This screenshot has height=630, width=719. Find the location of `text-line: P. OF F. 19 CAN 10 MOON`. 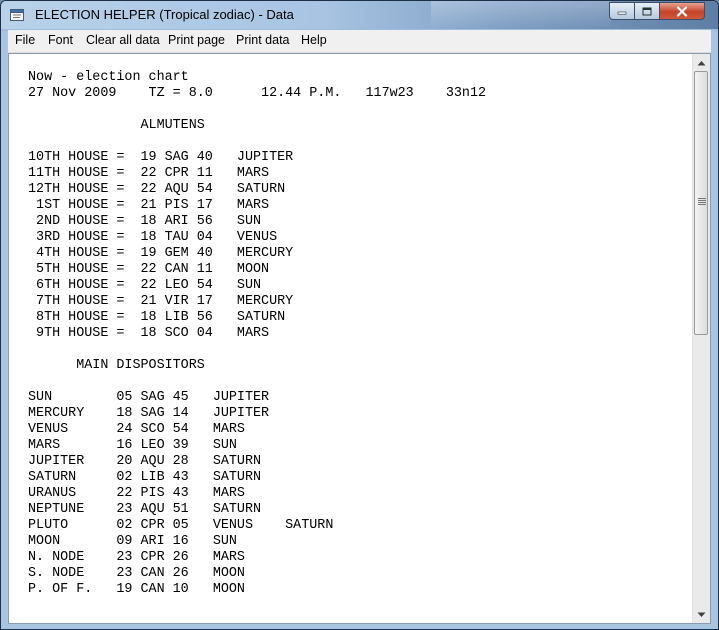

text-line: P. OF F. 19 CAN 10 MOON is located at coordinates (136, 589).